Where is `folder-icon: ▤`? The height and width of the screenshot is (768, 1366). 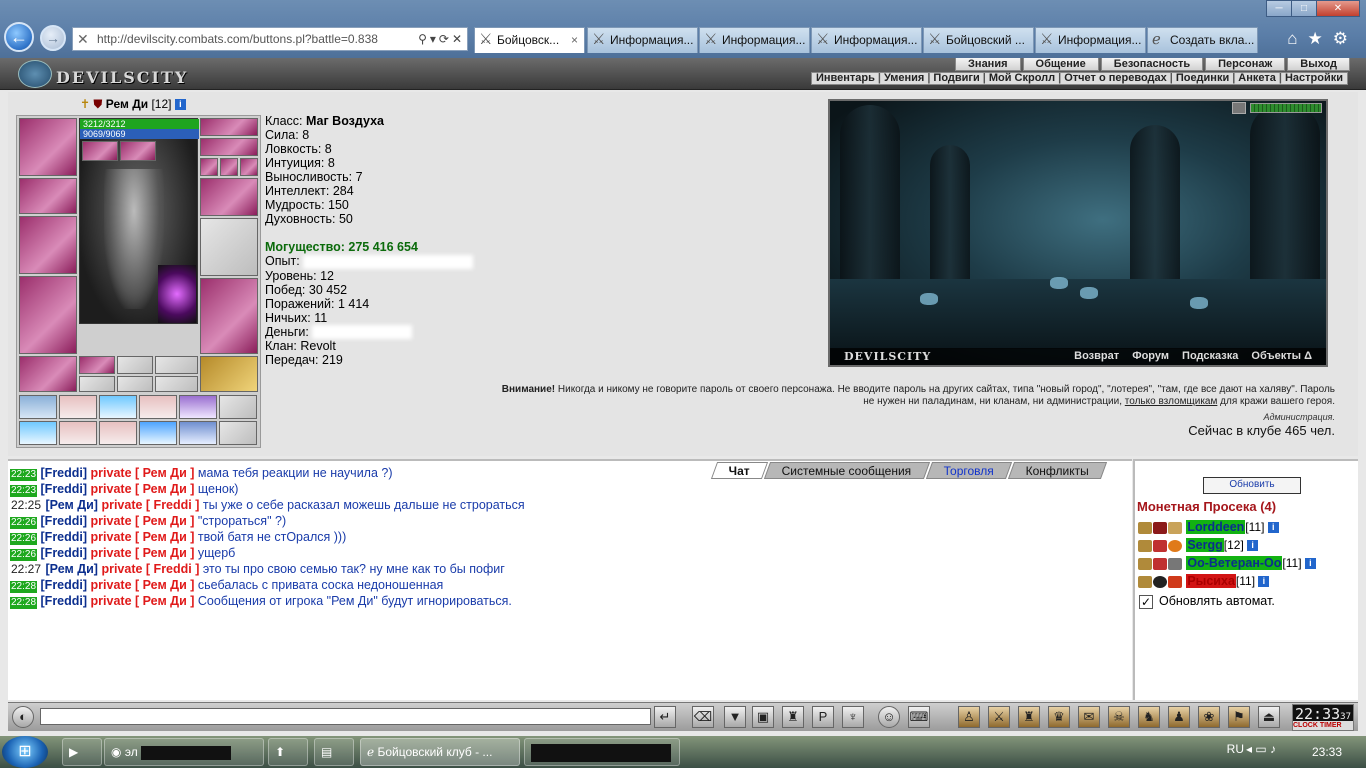 folder-icon: ▤ is located at coordinates (334, 752).